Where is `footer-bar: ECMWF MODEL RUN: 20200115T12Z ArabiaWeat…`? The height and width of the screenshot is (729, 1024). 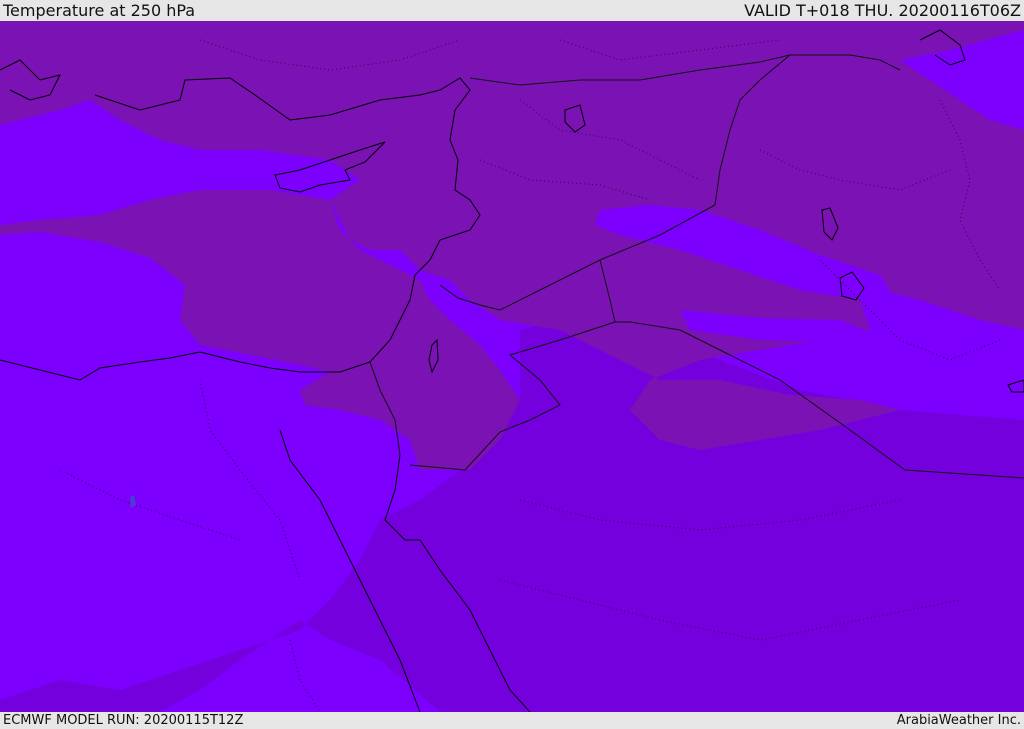
footer-bar: ECMWF MODEL RUN: 20200115T12Z ArabiaWeat… is located at coordinates (512, 720).